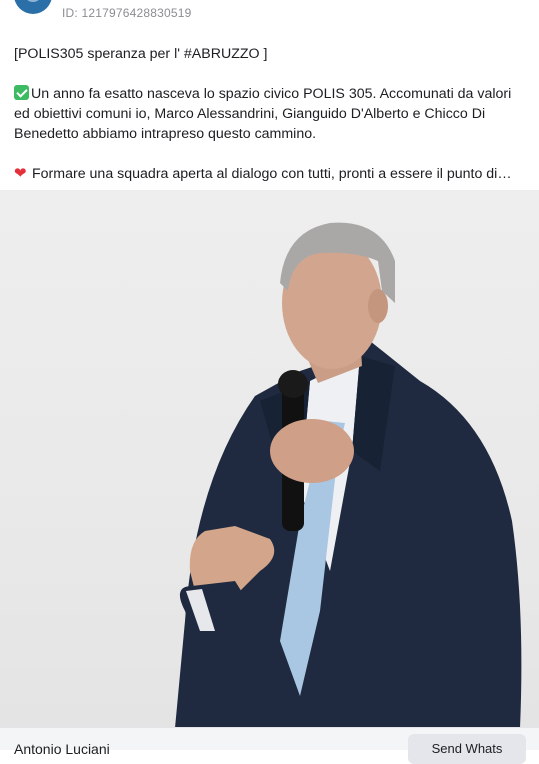 The height and width of the screenshot is (764, 539). I want to click on post-id: ID: 1217976428830519, so click(127, 13).